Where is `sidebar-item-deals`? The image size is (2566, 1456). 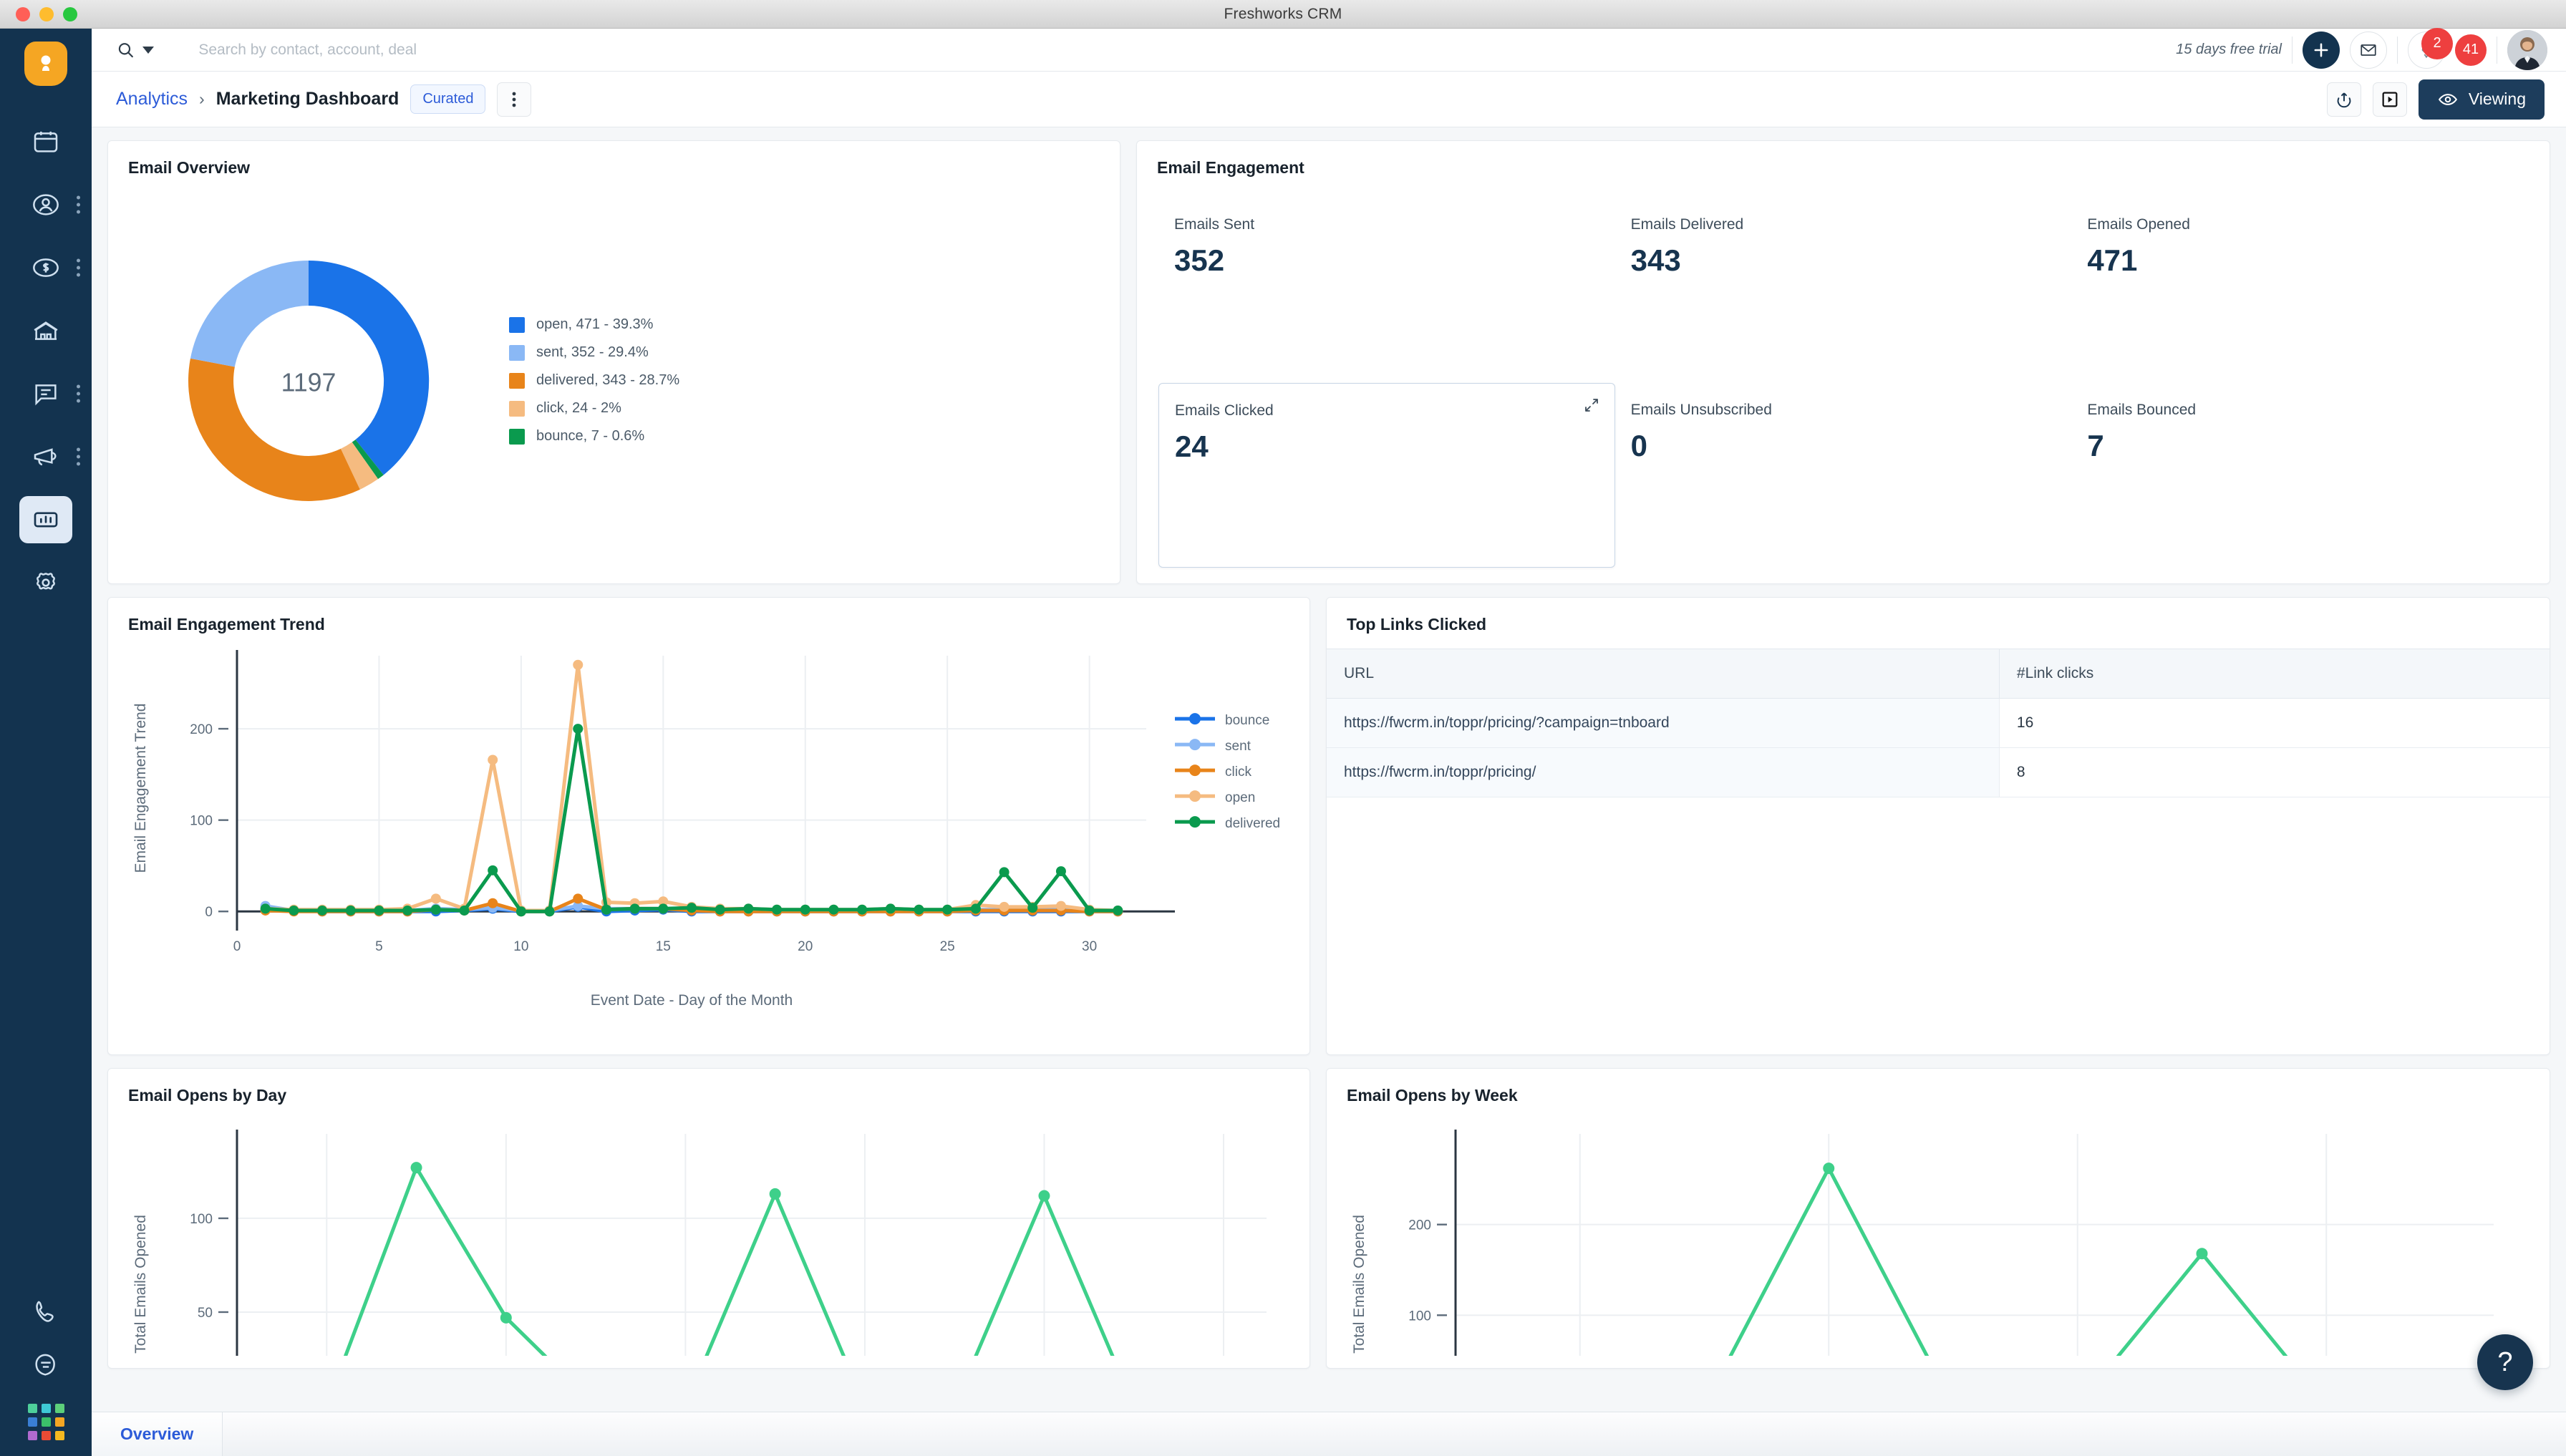
sidebar-item-deals is located at coordinates (46, 267).